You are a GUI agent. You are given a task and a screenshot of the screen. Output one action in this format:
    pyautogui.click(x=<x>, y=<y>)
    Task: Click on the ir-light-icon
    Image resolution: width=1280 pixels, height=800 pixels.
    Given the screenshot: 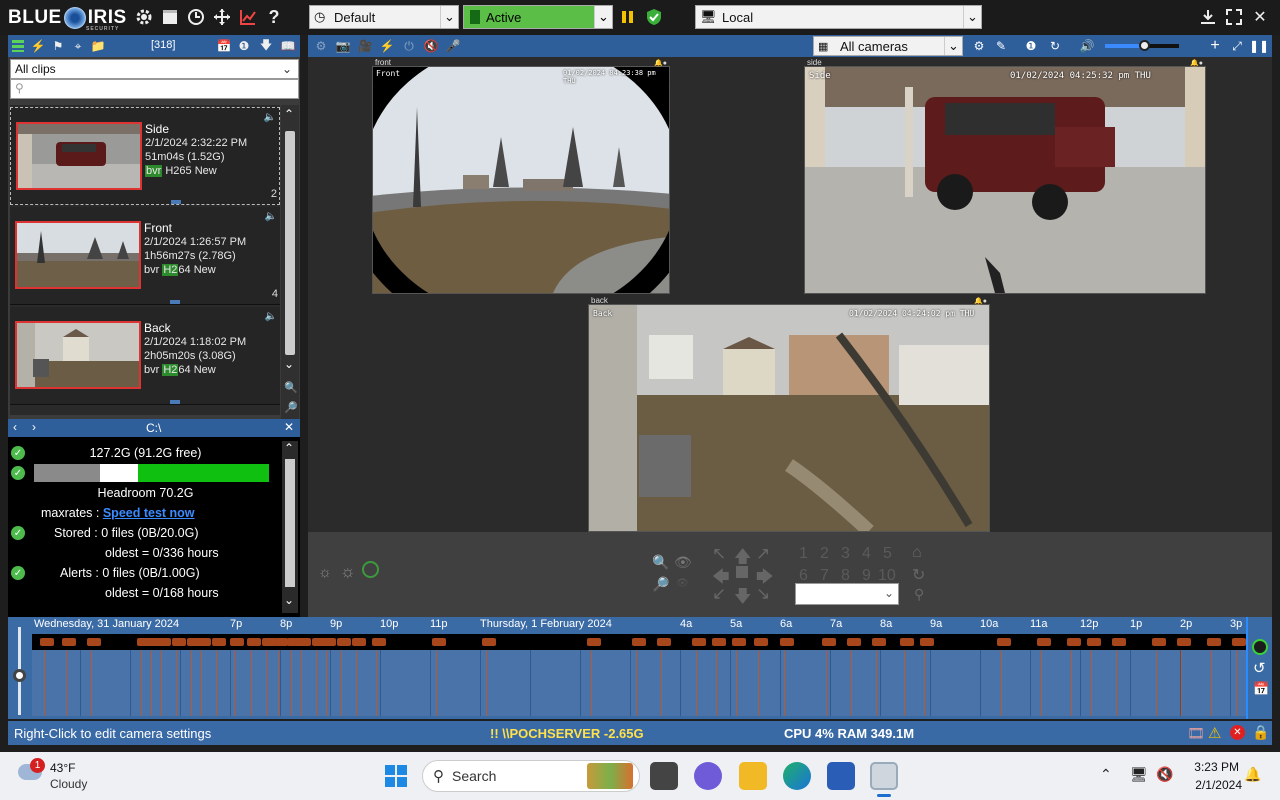 What is the action you would take?
    pyautogui.click(x=370, y=569)
    